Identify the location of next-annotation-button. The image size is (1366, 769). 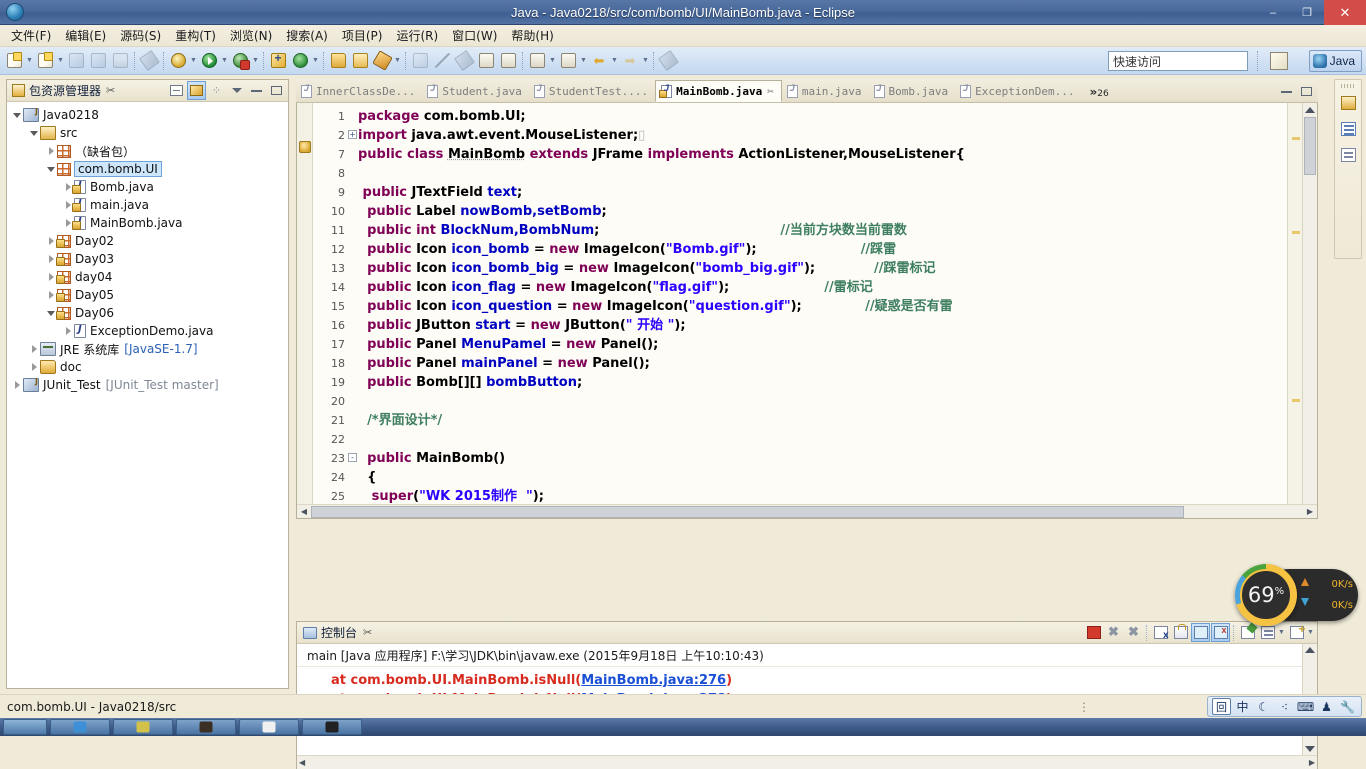
(464, 60).